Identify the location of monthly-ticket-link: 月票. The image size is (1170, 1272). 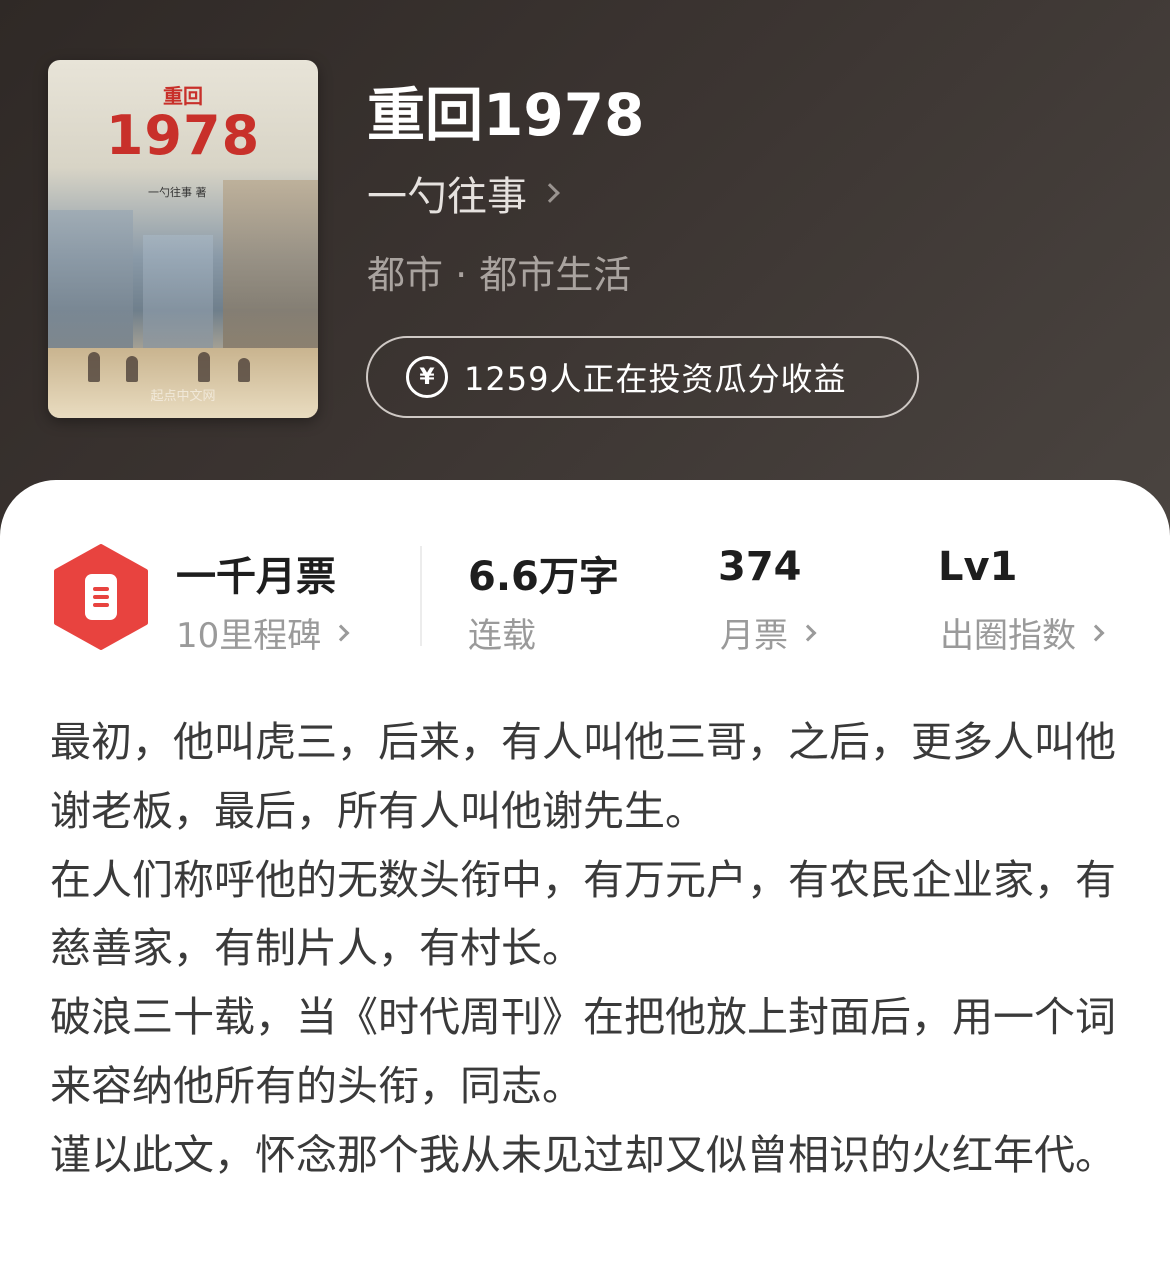
(768, 632).